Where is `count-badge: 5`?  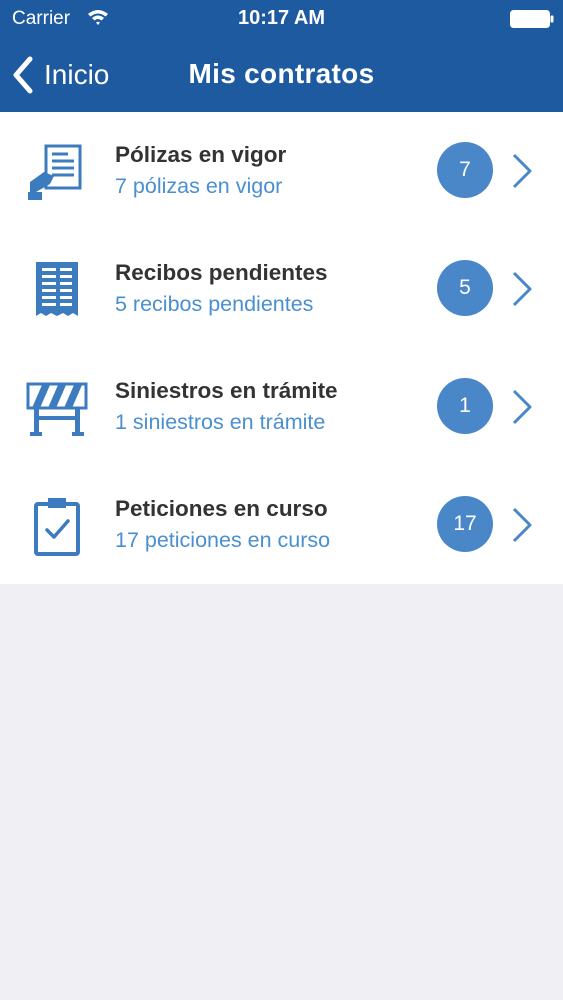
count-badge: 5 is located at coordinates (465, 288).